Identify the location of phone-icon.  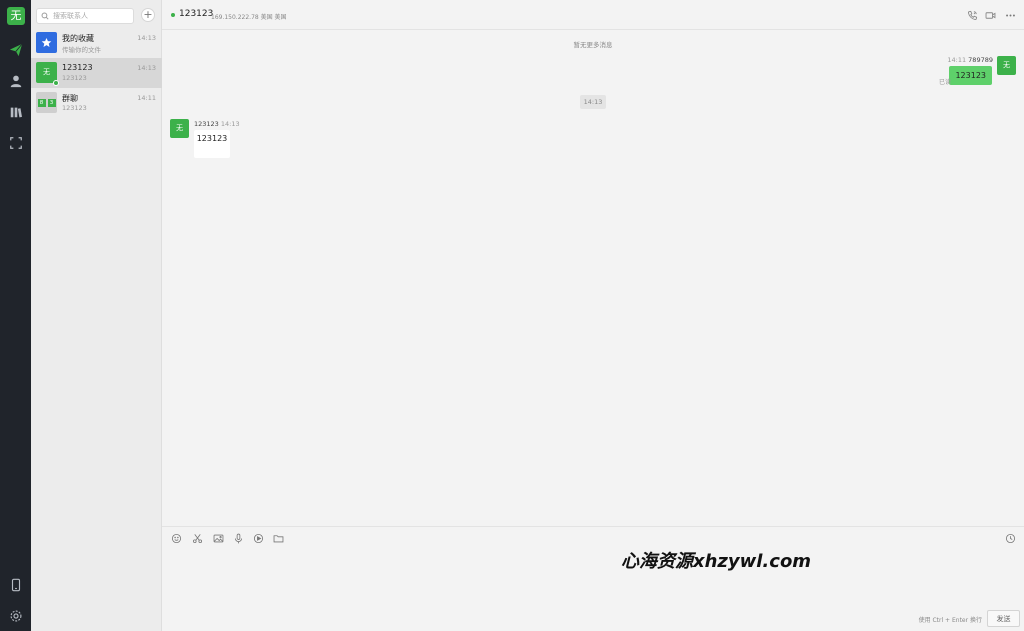
(16, 585).